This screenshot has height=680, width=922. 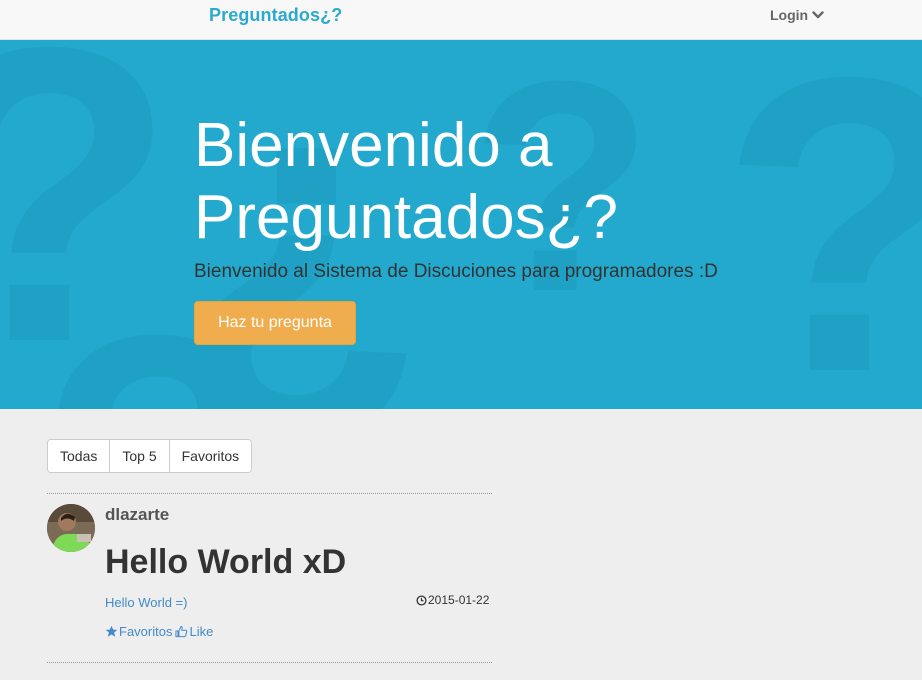 What do you see at coordinates (789, 15) in the screenshot?
I see `login-label: Login` at bounding box center [789, 15].